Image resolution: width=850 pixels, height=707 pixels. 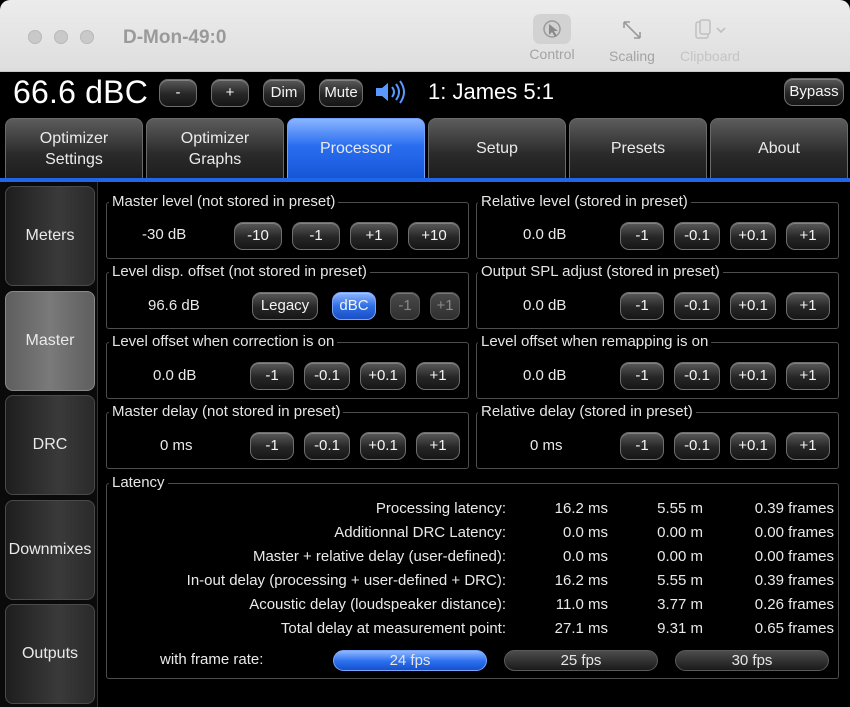 What do you see at coordinates (379, 556) in the screenshot?
I see `latency-row-label: Master + relative delay (user-defined):` at bounding box center [379, 556].